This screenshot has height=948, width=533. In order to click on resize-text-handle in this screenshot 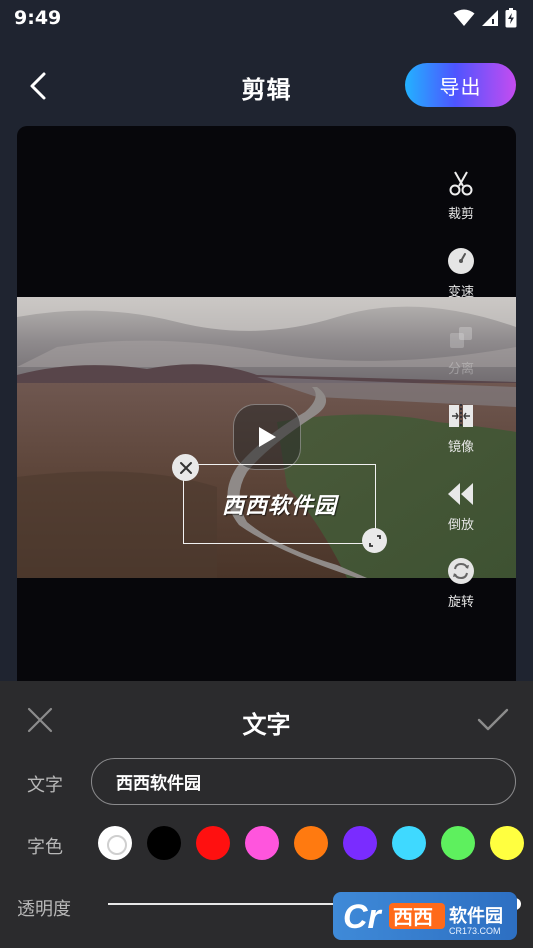, I will do `click(374, 540)`.